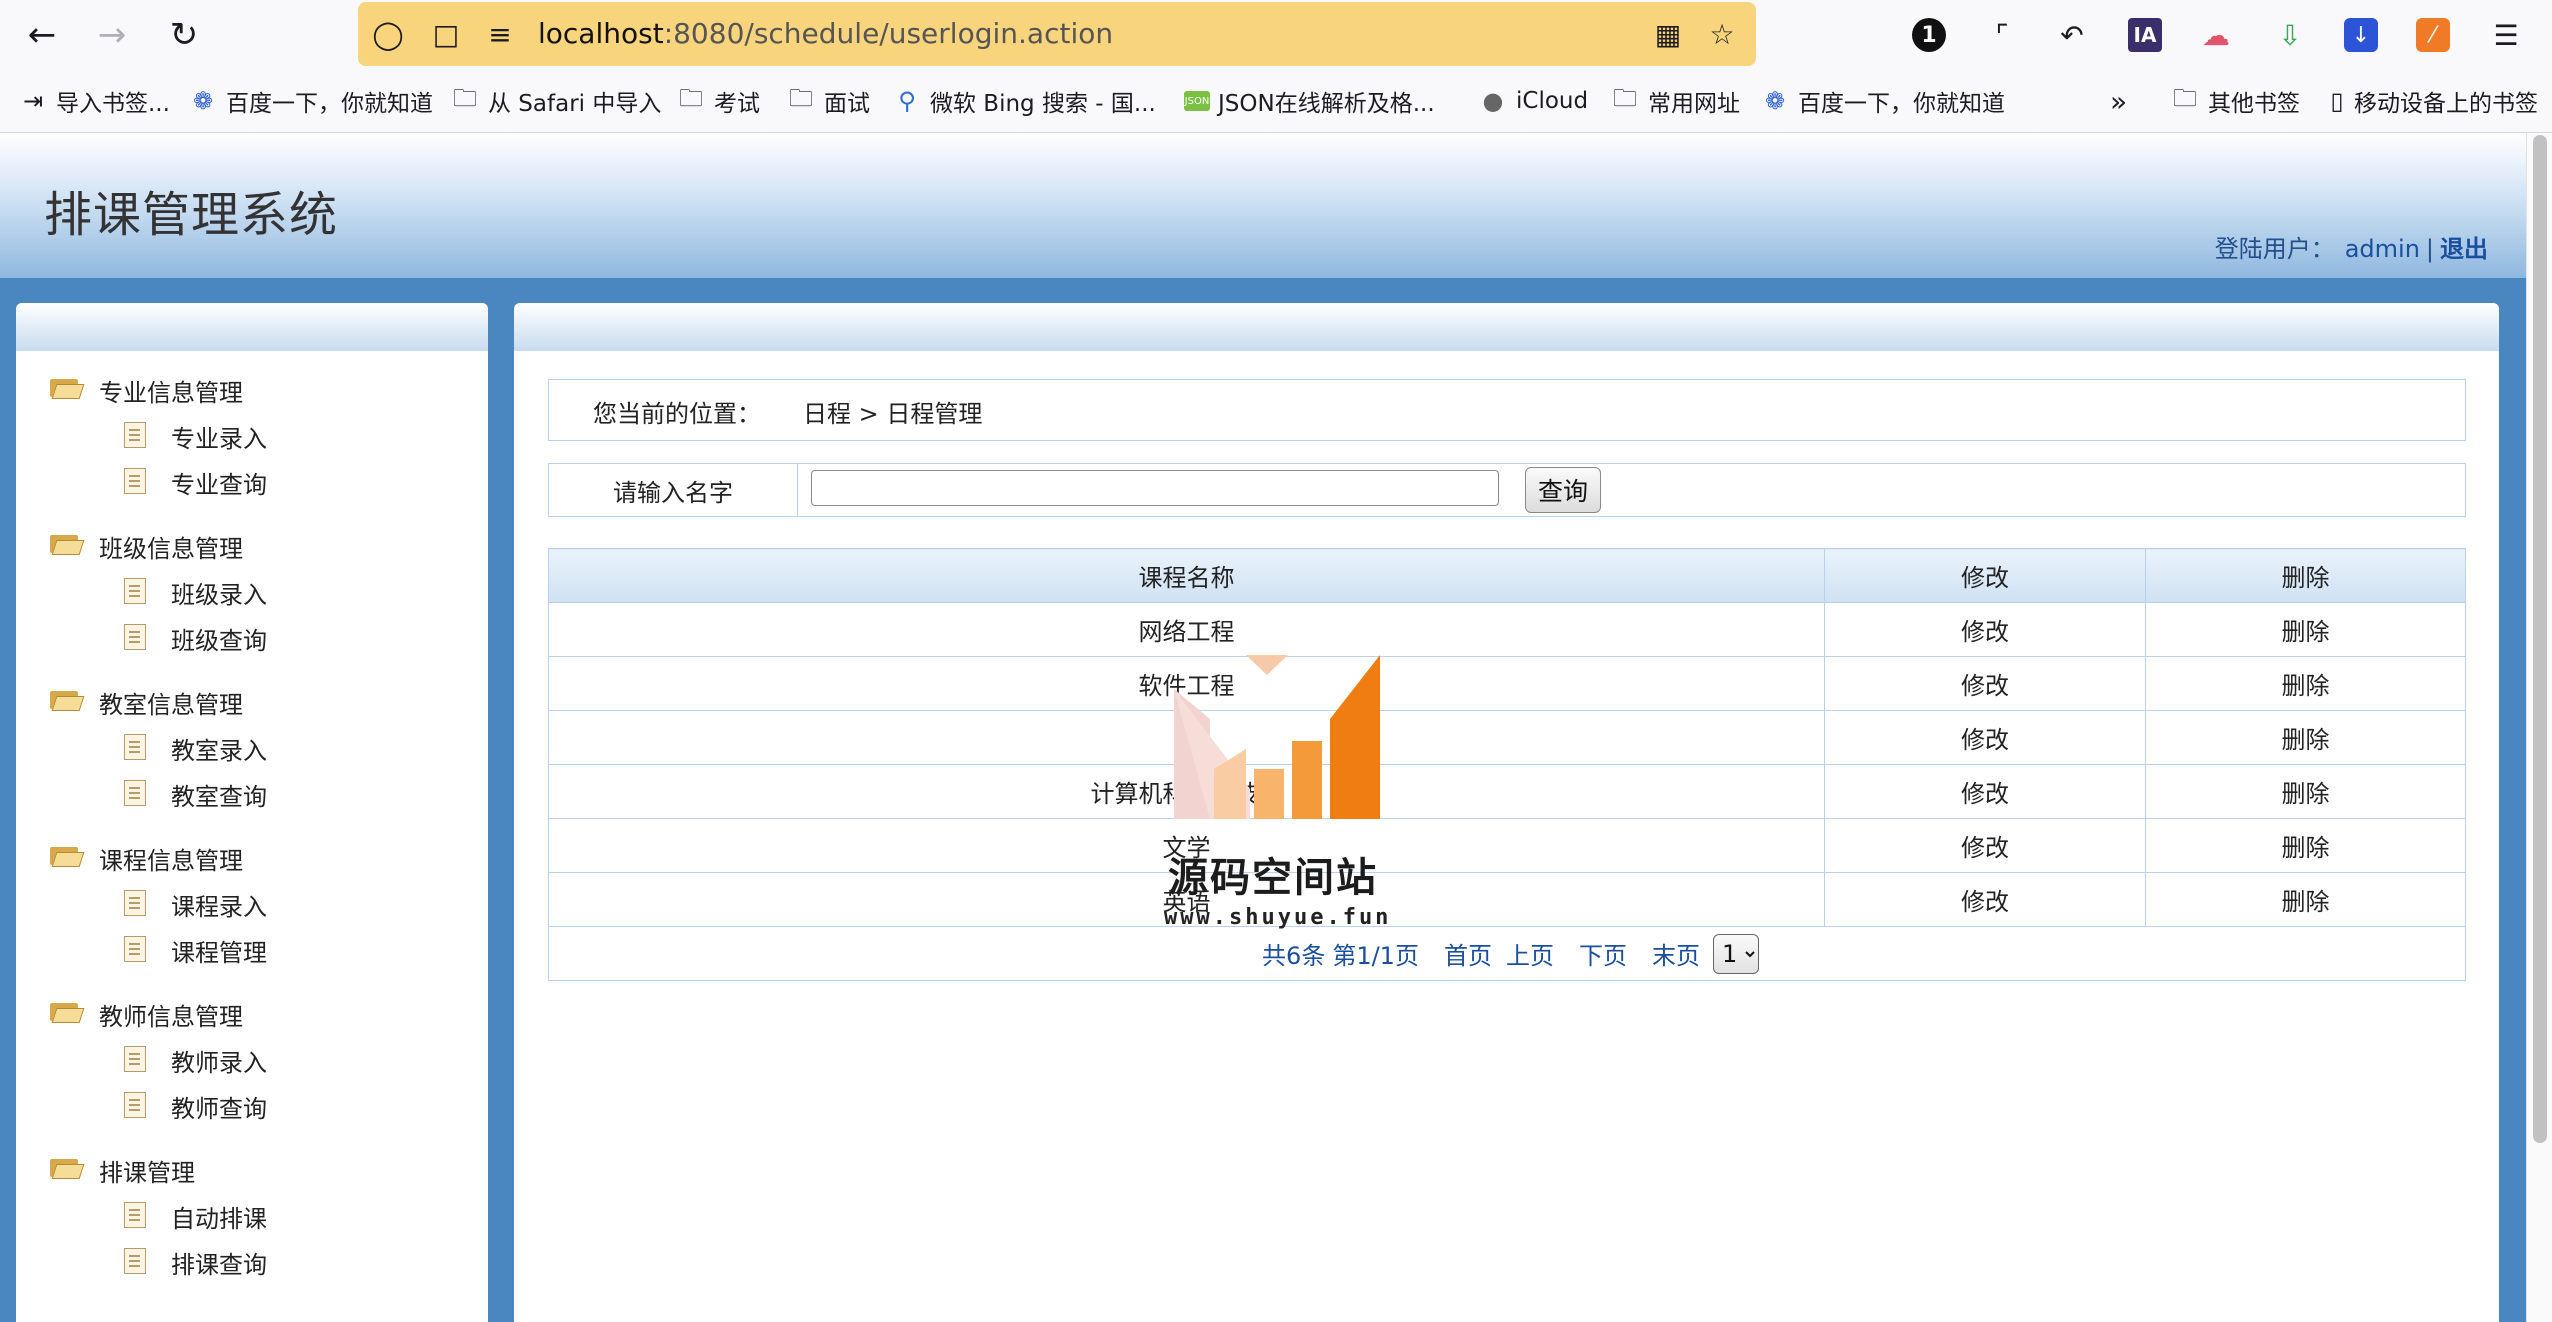 The height and width of the screenshot is (1322, 2552). I want to click on bookmark-folder-interview: 🗀 面试, so click(828, 101).